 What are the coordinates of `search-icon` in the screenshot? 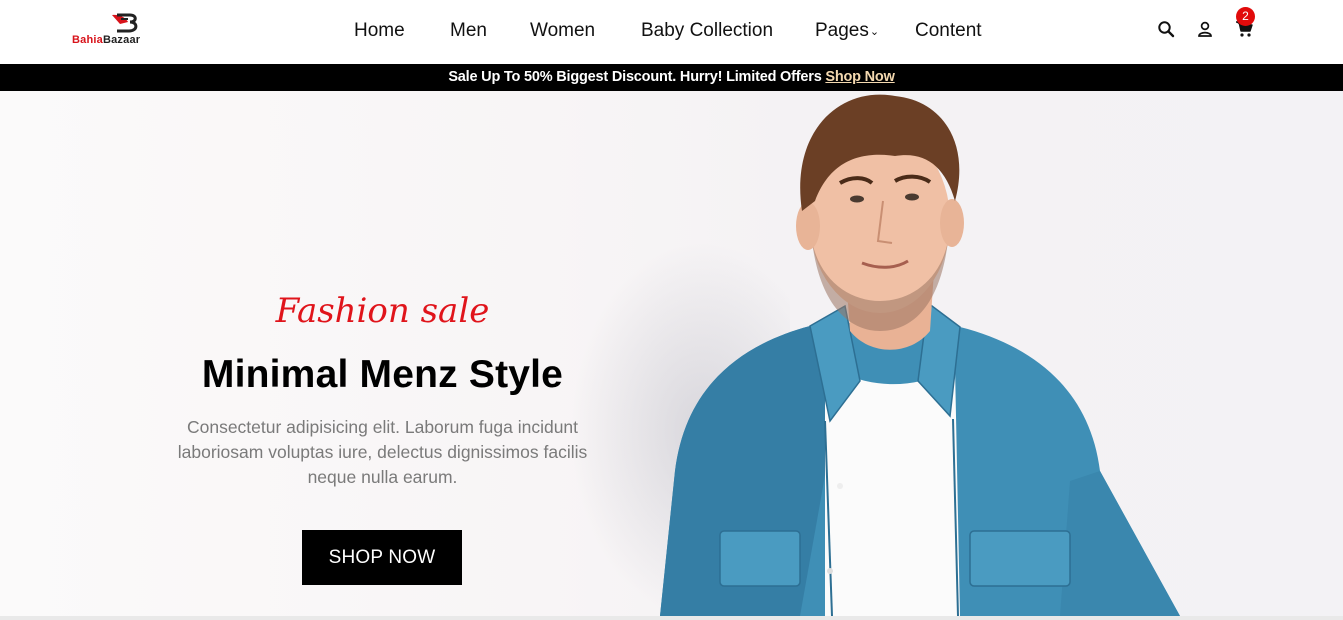 It's located at (1168, 31).